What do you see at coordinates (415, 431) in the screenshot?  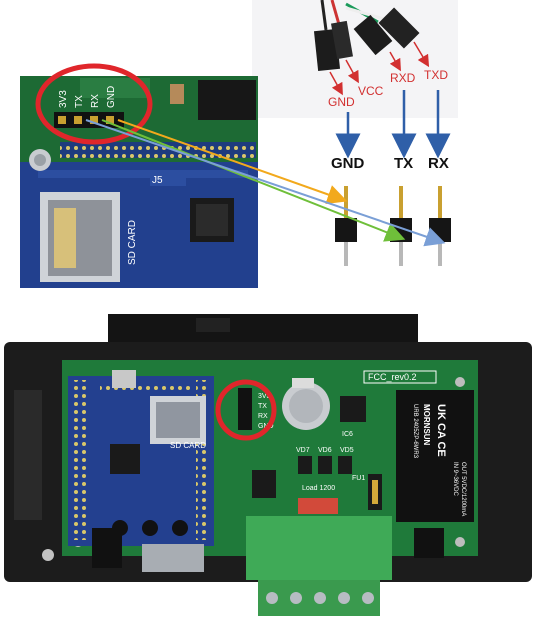 I see `module-model: URB 2405ZP-6WR3` at bounding box center [415, 431].